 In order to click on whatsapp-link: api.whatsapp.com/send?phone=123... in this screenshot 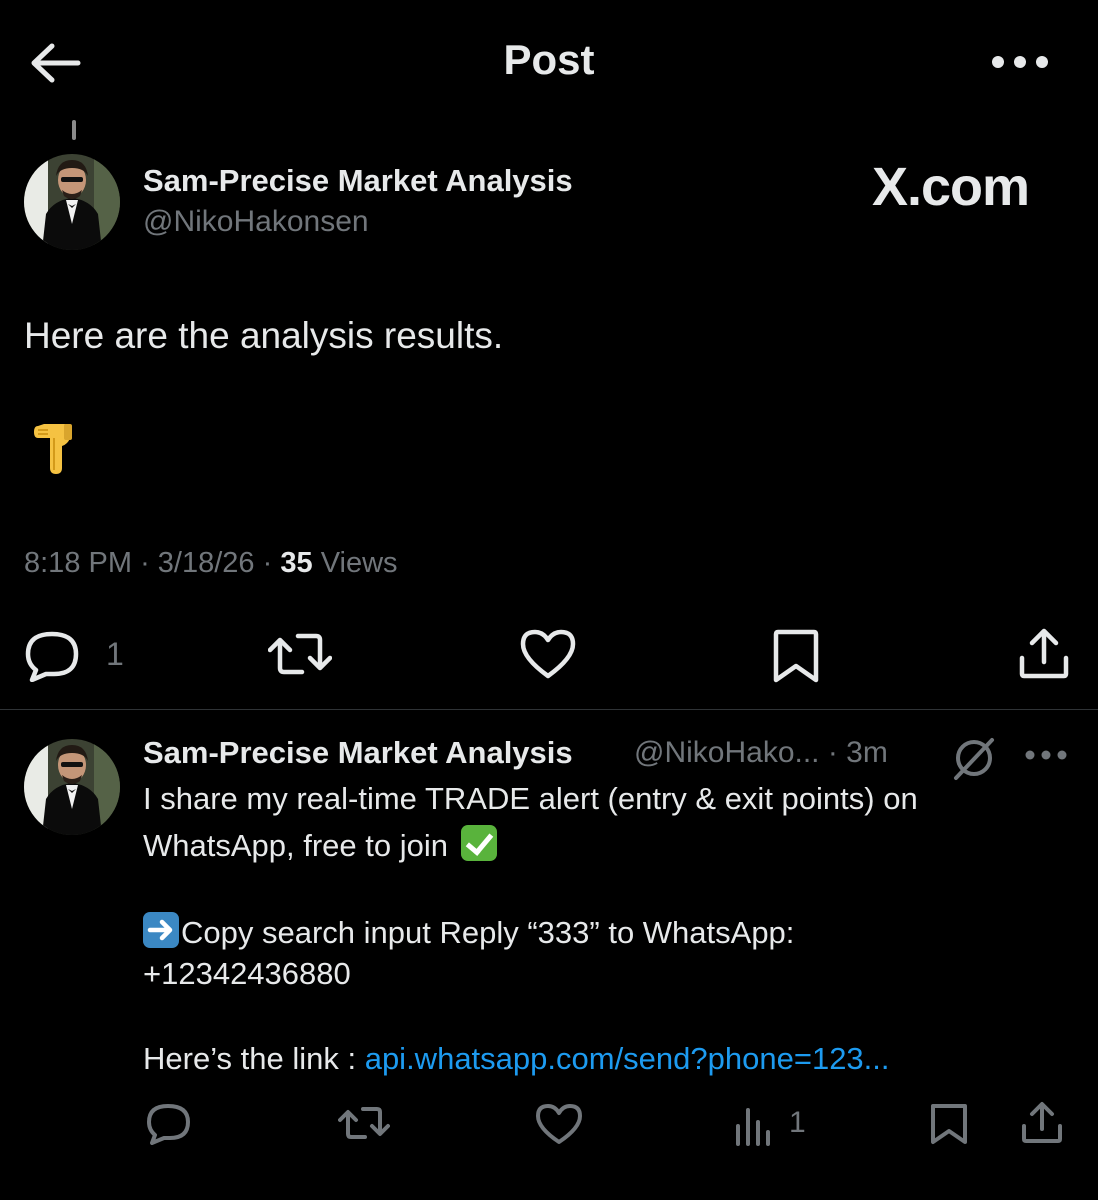, I will do `click(627, 1058)`.